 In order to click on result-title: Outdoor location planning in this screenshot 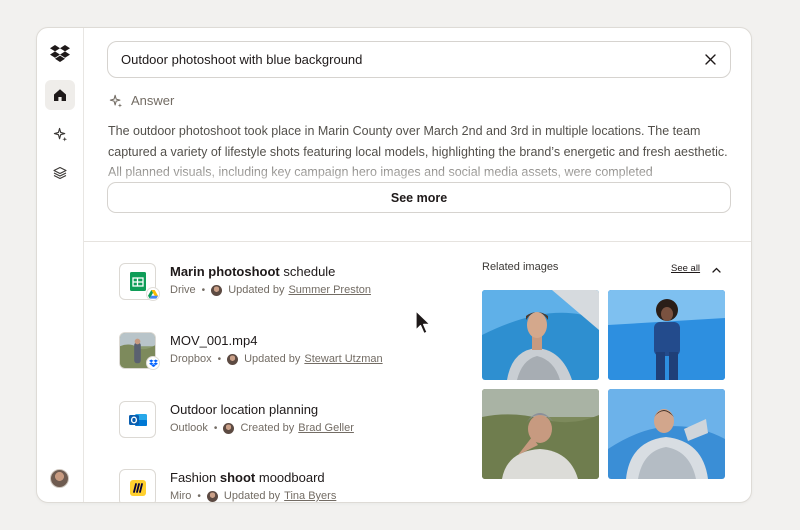, I will do `click(244, 409)`.